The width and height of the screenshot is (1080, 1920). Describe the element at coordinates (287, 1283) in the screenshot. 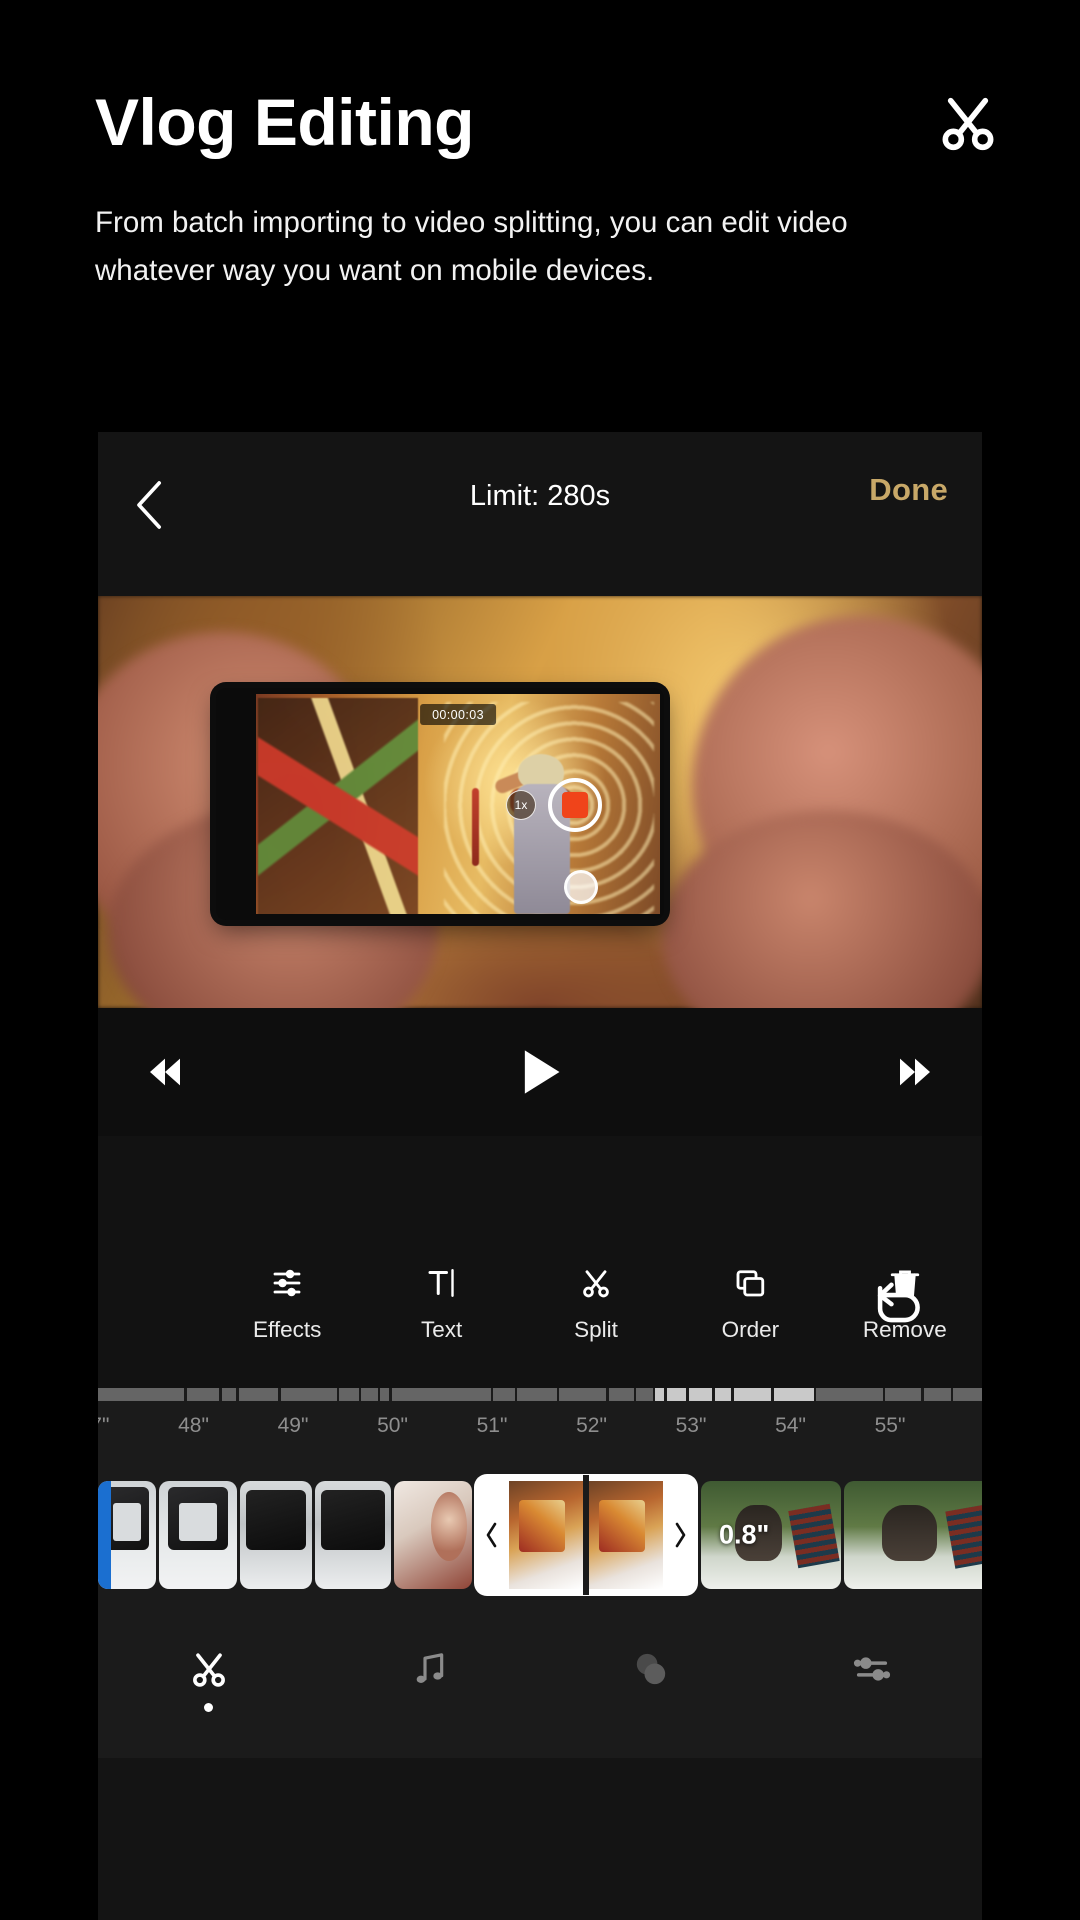

I see `sliders-icon` at that location.